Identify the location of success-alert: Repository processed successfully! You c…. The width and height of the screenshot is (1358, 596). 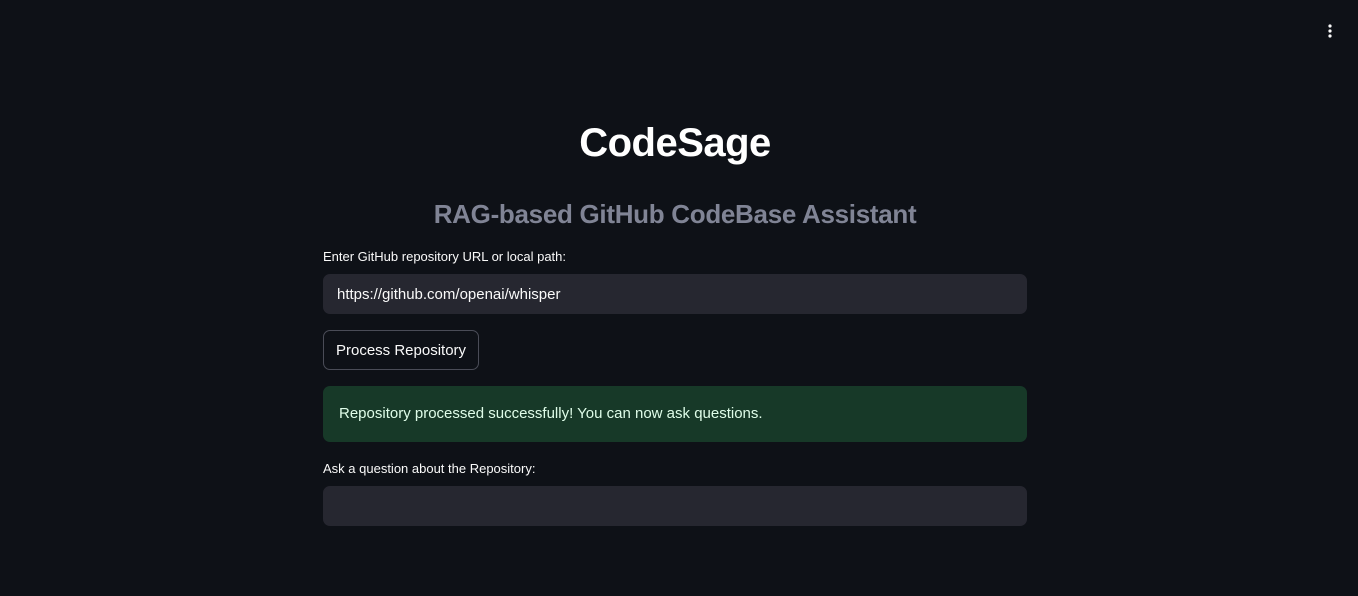
(675, 414).